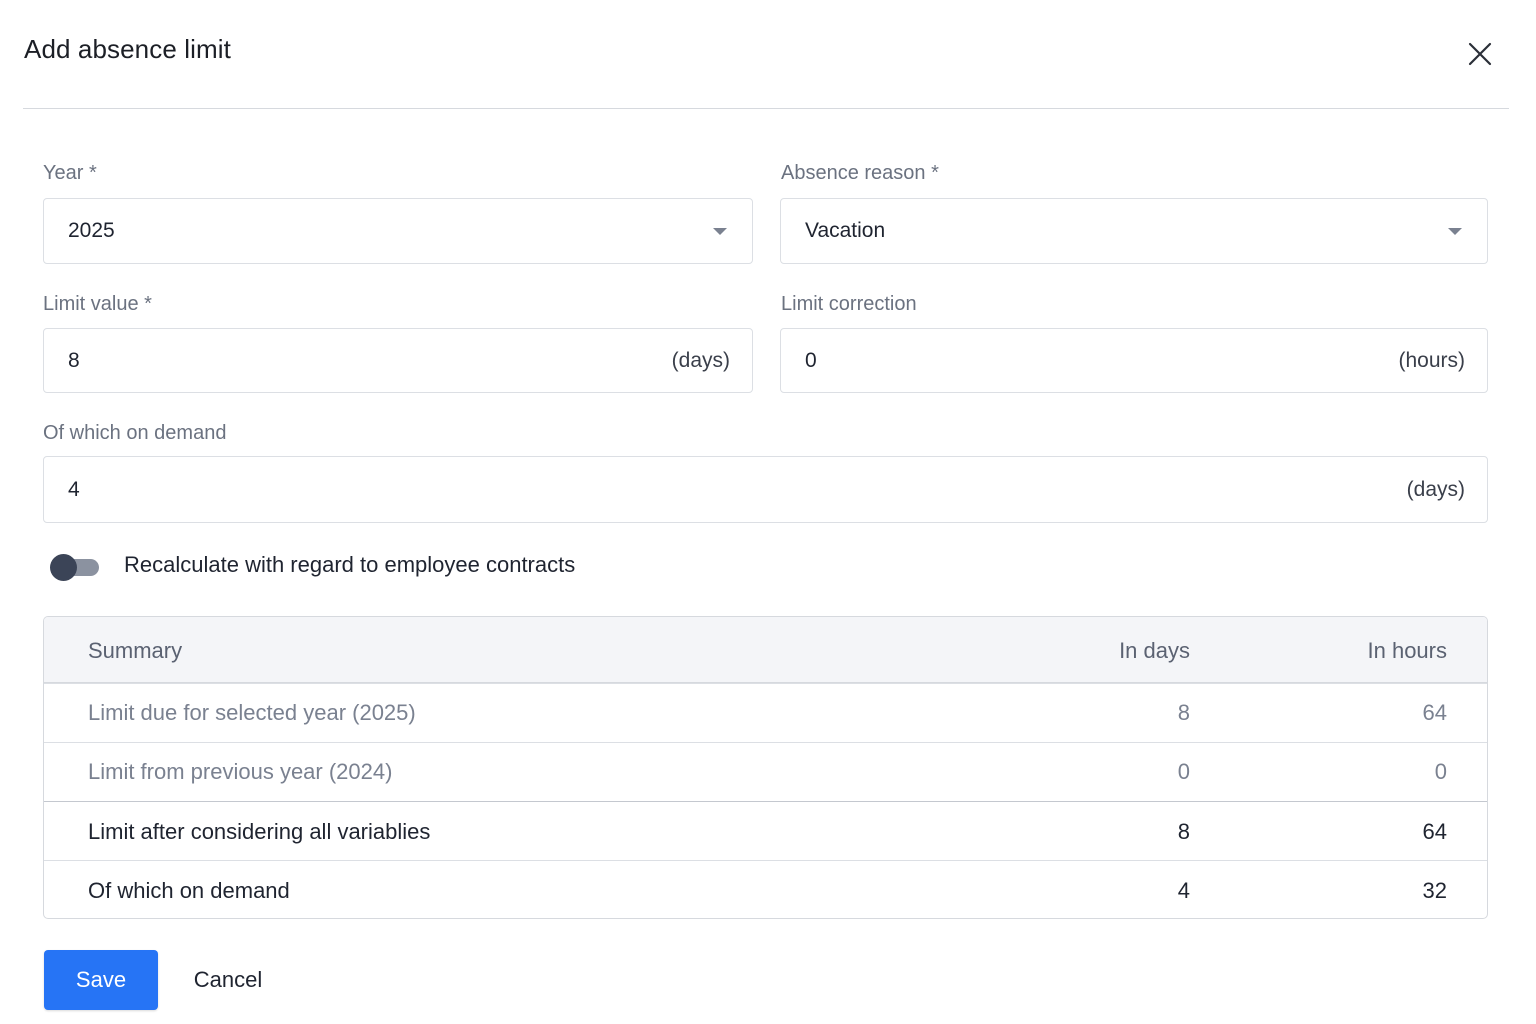  Describe the element at coordinates (101, 980) in the screenshot. I see `save-button: Save` at that location.